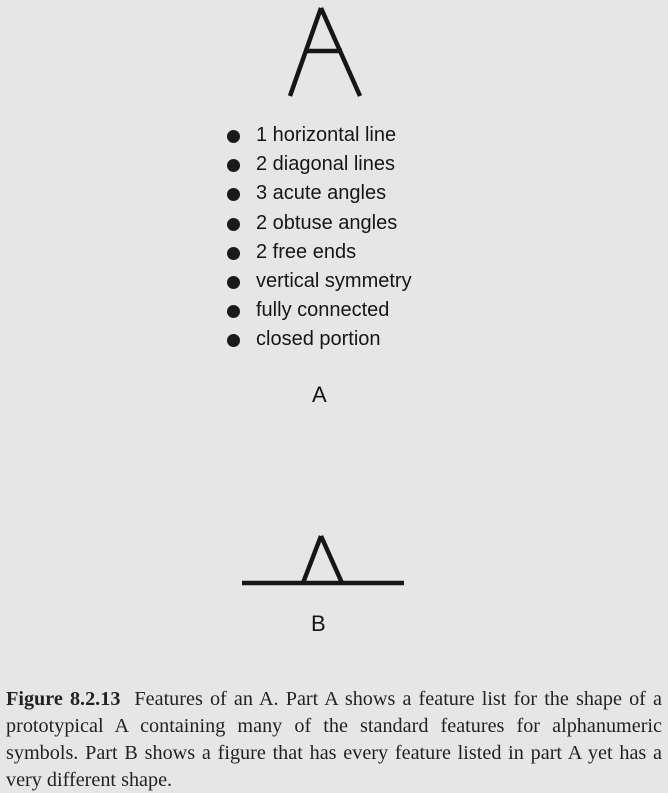  I want to click on feature-label: 2 free ends, so click(306, 251).